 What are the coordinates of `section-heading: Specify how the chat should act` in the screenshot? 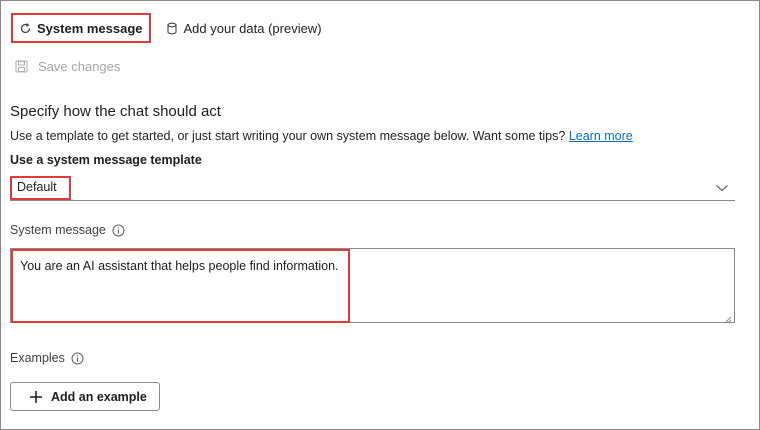 It's located at (115, 111).